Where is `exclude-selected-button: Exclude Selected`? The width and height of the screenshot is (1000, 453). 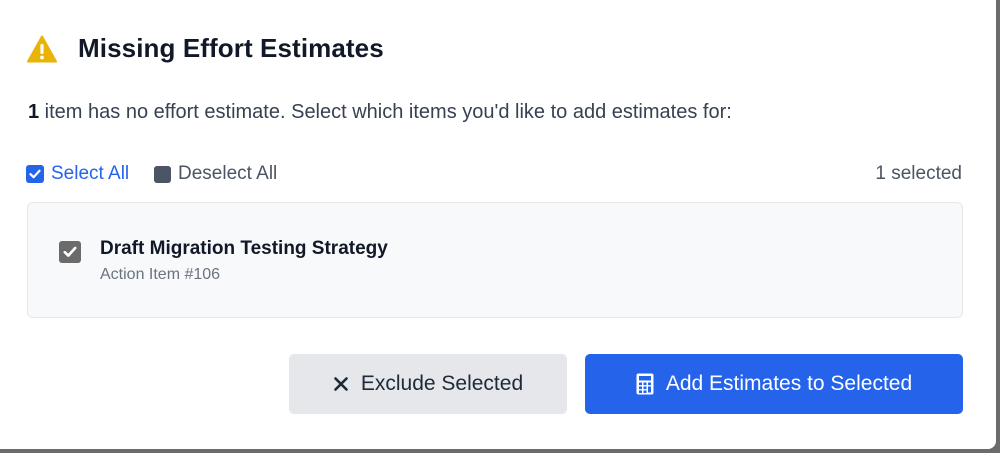
exclude-selected-button: Exclude Selected is located at coordinates (428, 384).